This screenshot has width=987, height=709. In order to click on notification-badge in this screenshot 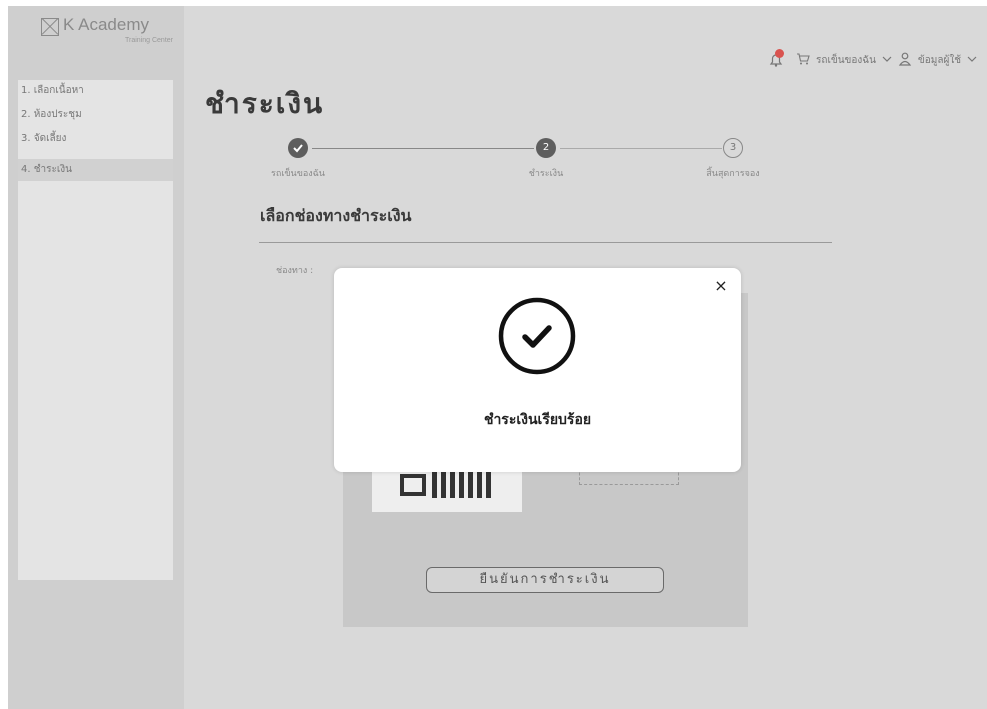, I will do `click(780, 53)`.